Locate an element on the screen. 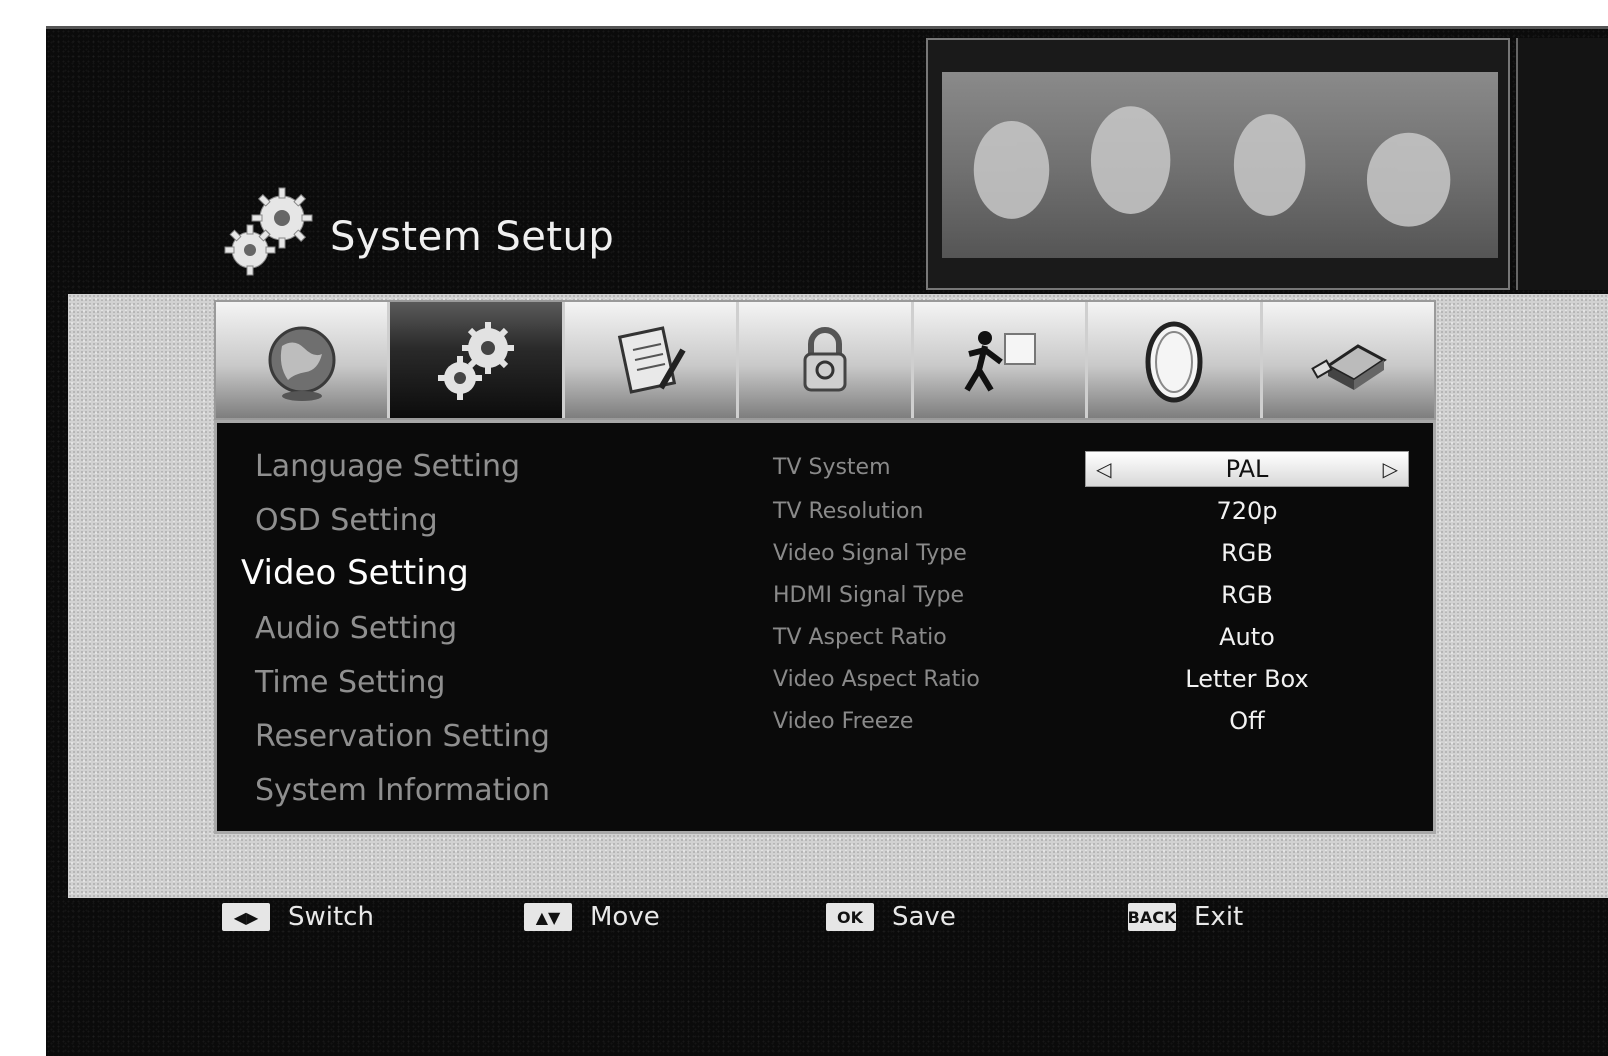  tv-aspect-ratio-label: TV Aspect Ratio is located at coordinates (860, 637).